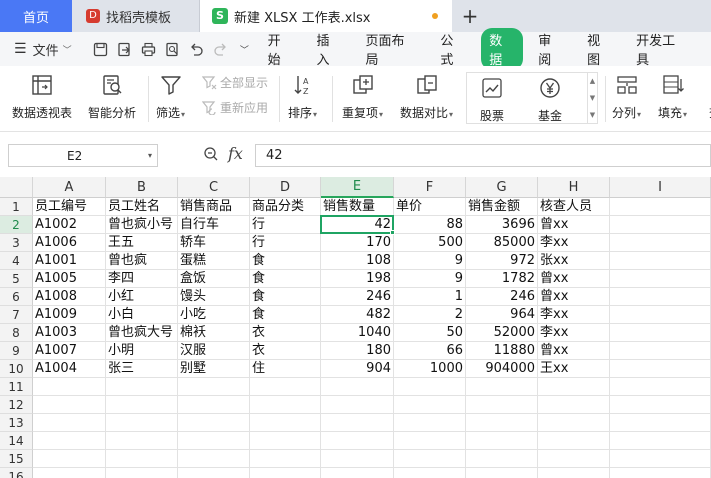  What do you see at coordinates (69, 315) in the screenshot?
I see `cell-a7: A1009` at bounding box center [69, 315].